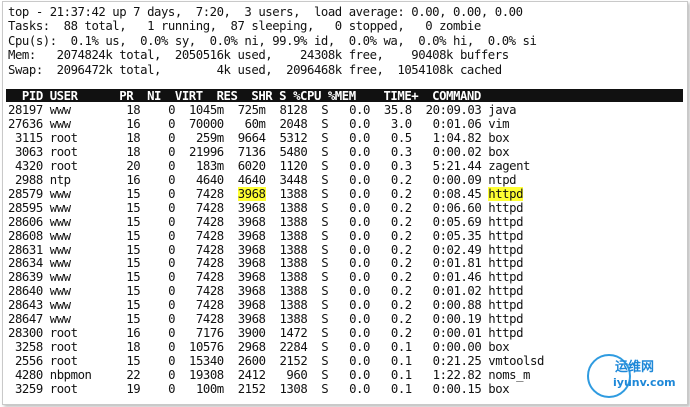  Describe the element at coordinates (499, 123) in the screenshot. I see `cell-command: vim` at that location.